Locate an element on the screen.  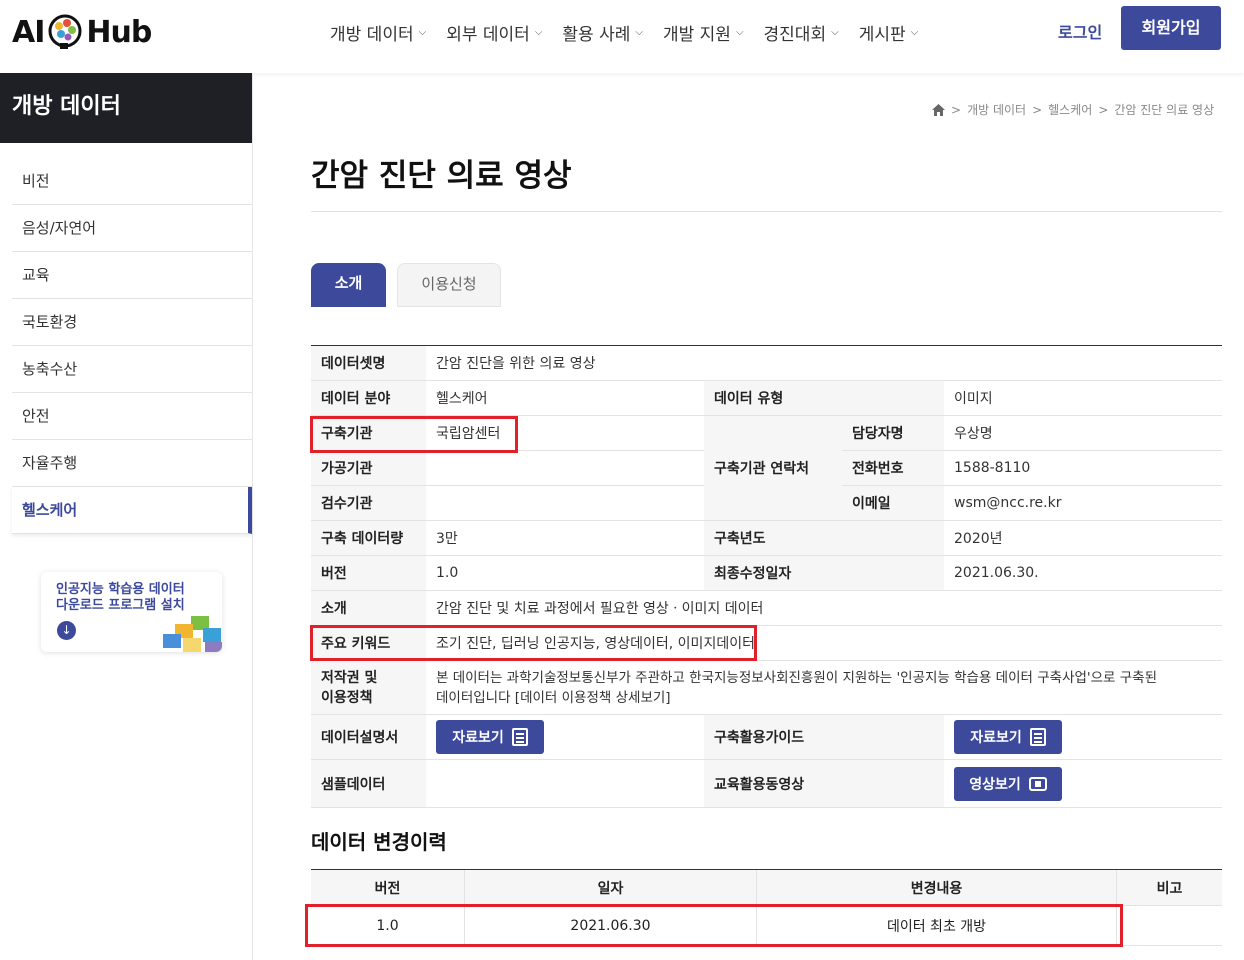
label-sample-data: 샘플데이터 is located at coordinates (368, 784).